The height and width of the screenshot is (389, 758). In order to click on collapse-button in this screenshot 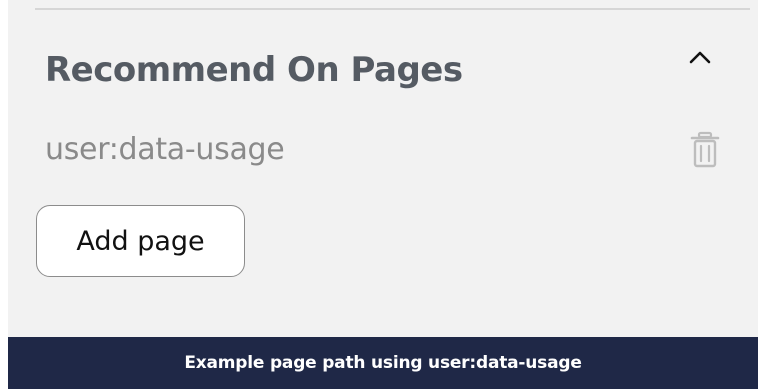, I will do `click(700, 57)`.